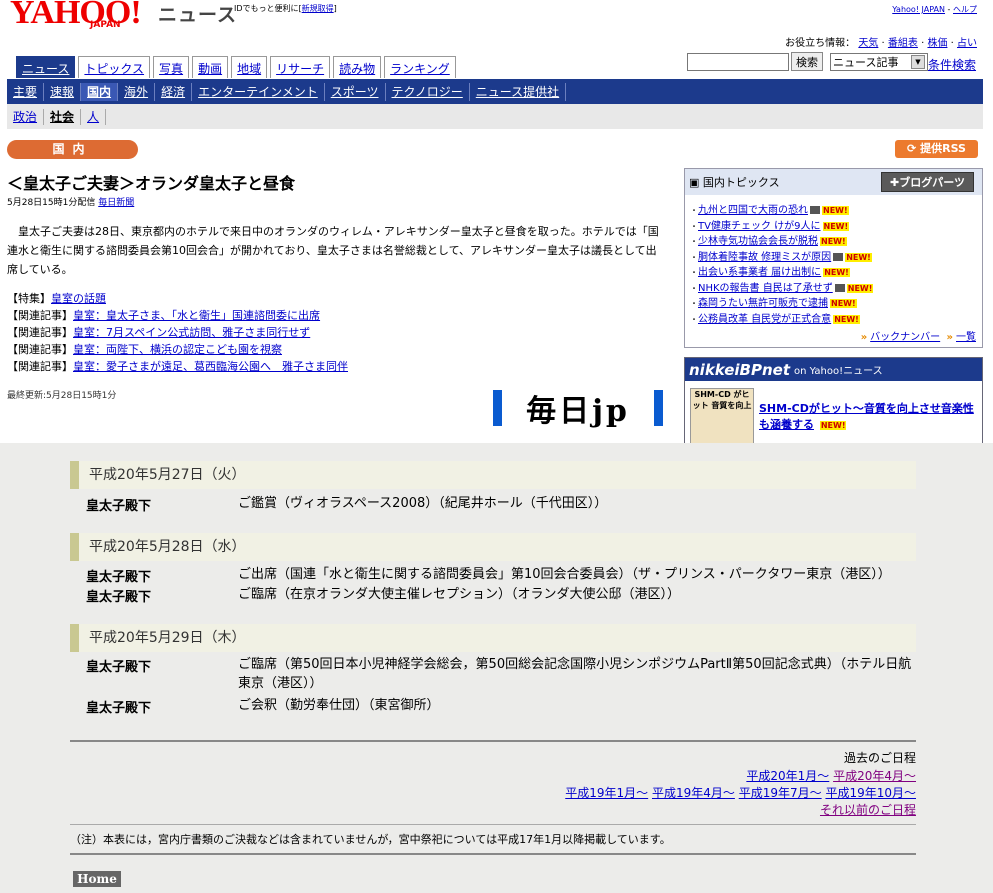  I want to click on past-link: 平成19年1月～, so click(606, 793).